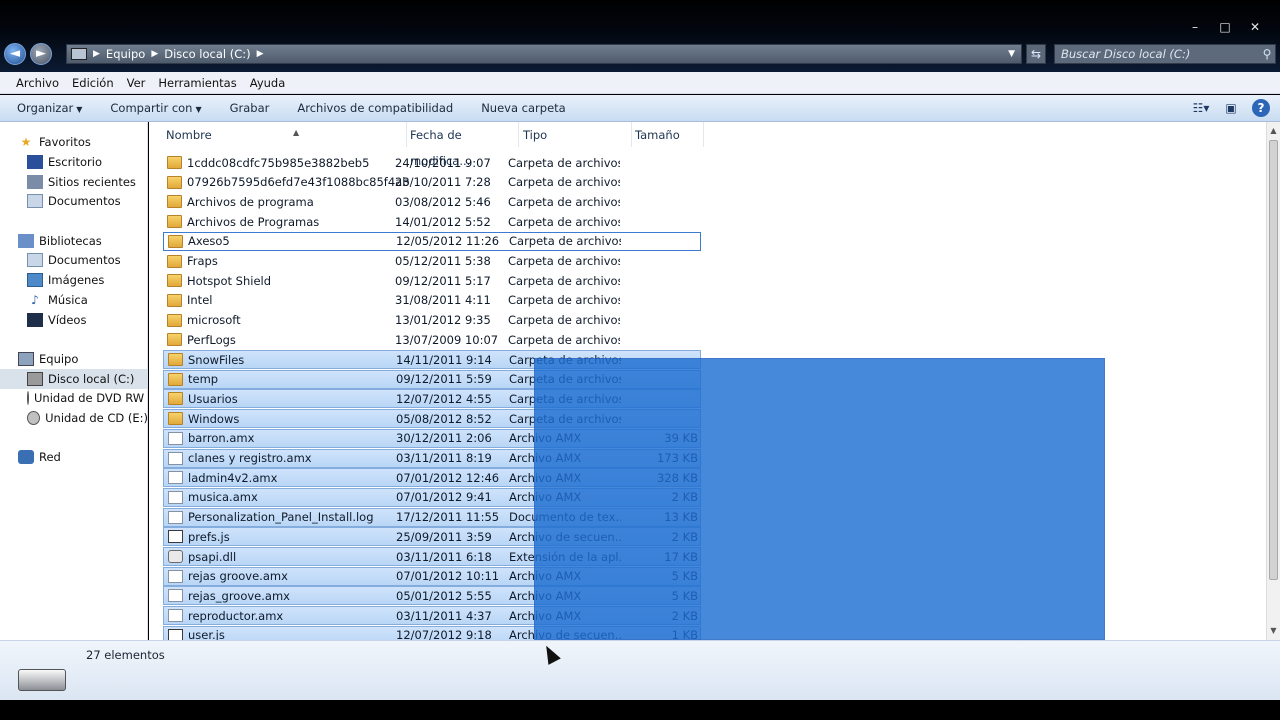 The image size is (1280, 720). Describe the element at coordinates (448, 477) in the screenshot. I see `file-date: 07/01/2012 12:46` at that location.